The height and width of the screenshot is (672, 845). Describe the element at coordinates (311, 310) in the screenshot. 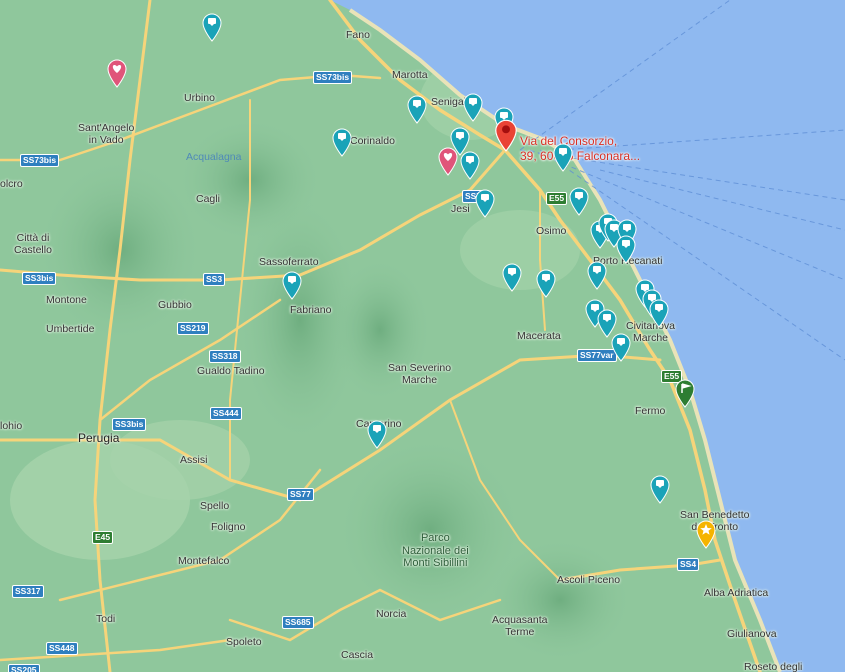

I see `place-label: Fabriano` at that location.